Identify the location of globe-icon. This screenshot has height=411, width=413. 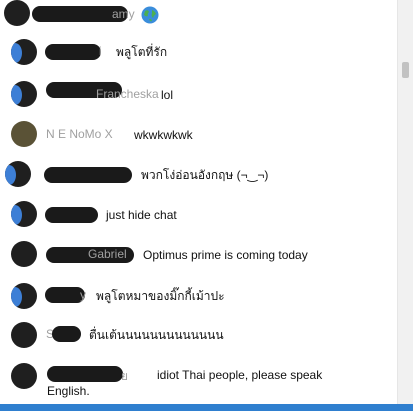
(150, 15).